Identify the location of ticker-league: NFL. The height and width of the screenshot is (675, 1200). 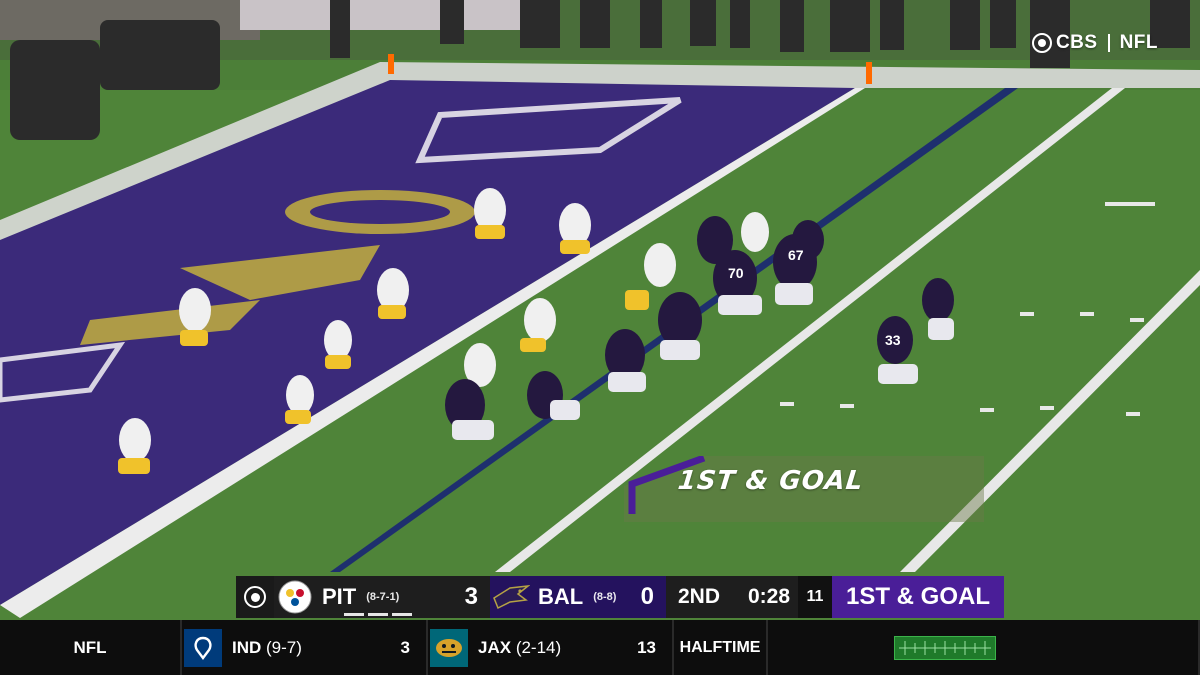
(91, 647).